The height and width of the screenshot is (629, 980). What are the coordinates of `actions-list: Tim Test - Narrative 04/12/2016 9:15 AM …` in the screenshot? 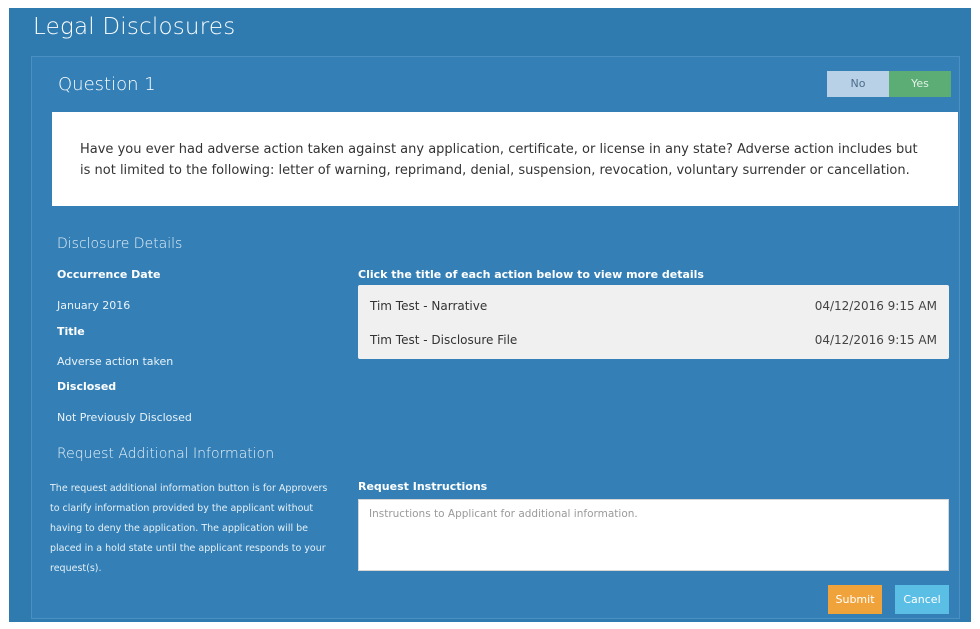 It's located at (653, 322).